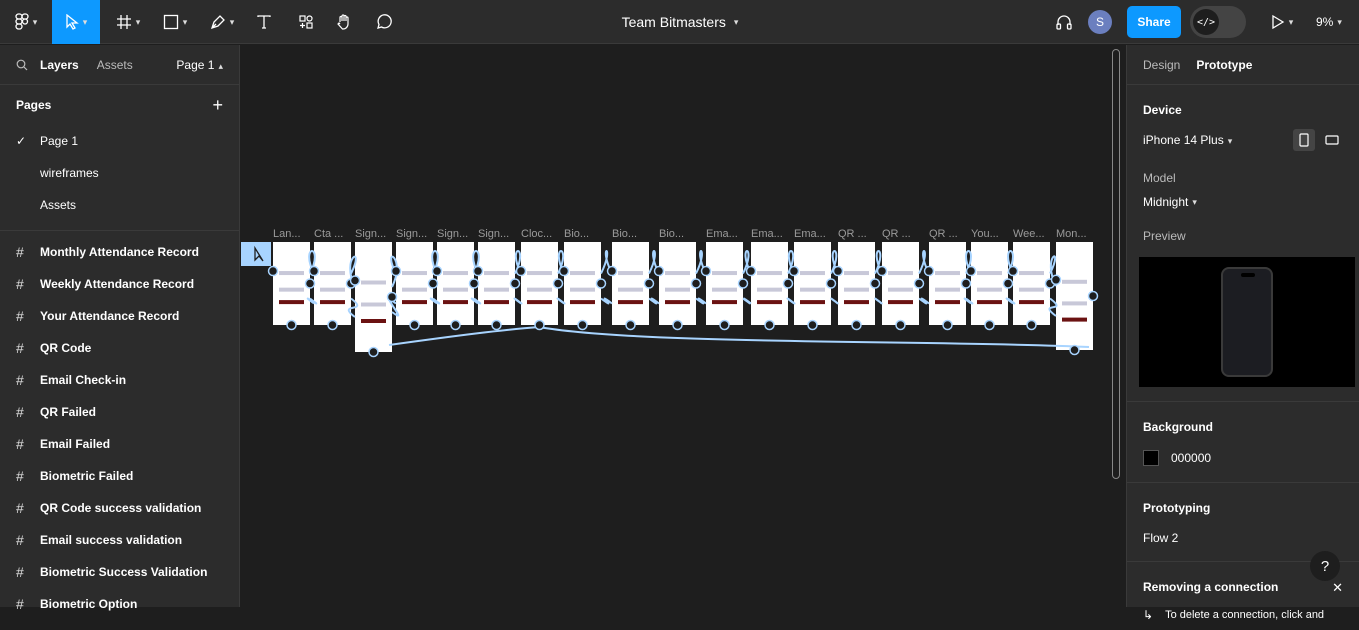 This screenshot has width=1359, height=630. What do you see at coordinates (1187, 140) in the screenshot?
I see `device-select: iPhone 14 Plus ▾` at bounding box center [1187, 140].